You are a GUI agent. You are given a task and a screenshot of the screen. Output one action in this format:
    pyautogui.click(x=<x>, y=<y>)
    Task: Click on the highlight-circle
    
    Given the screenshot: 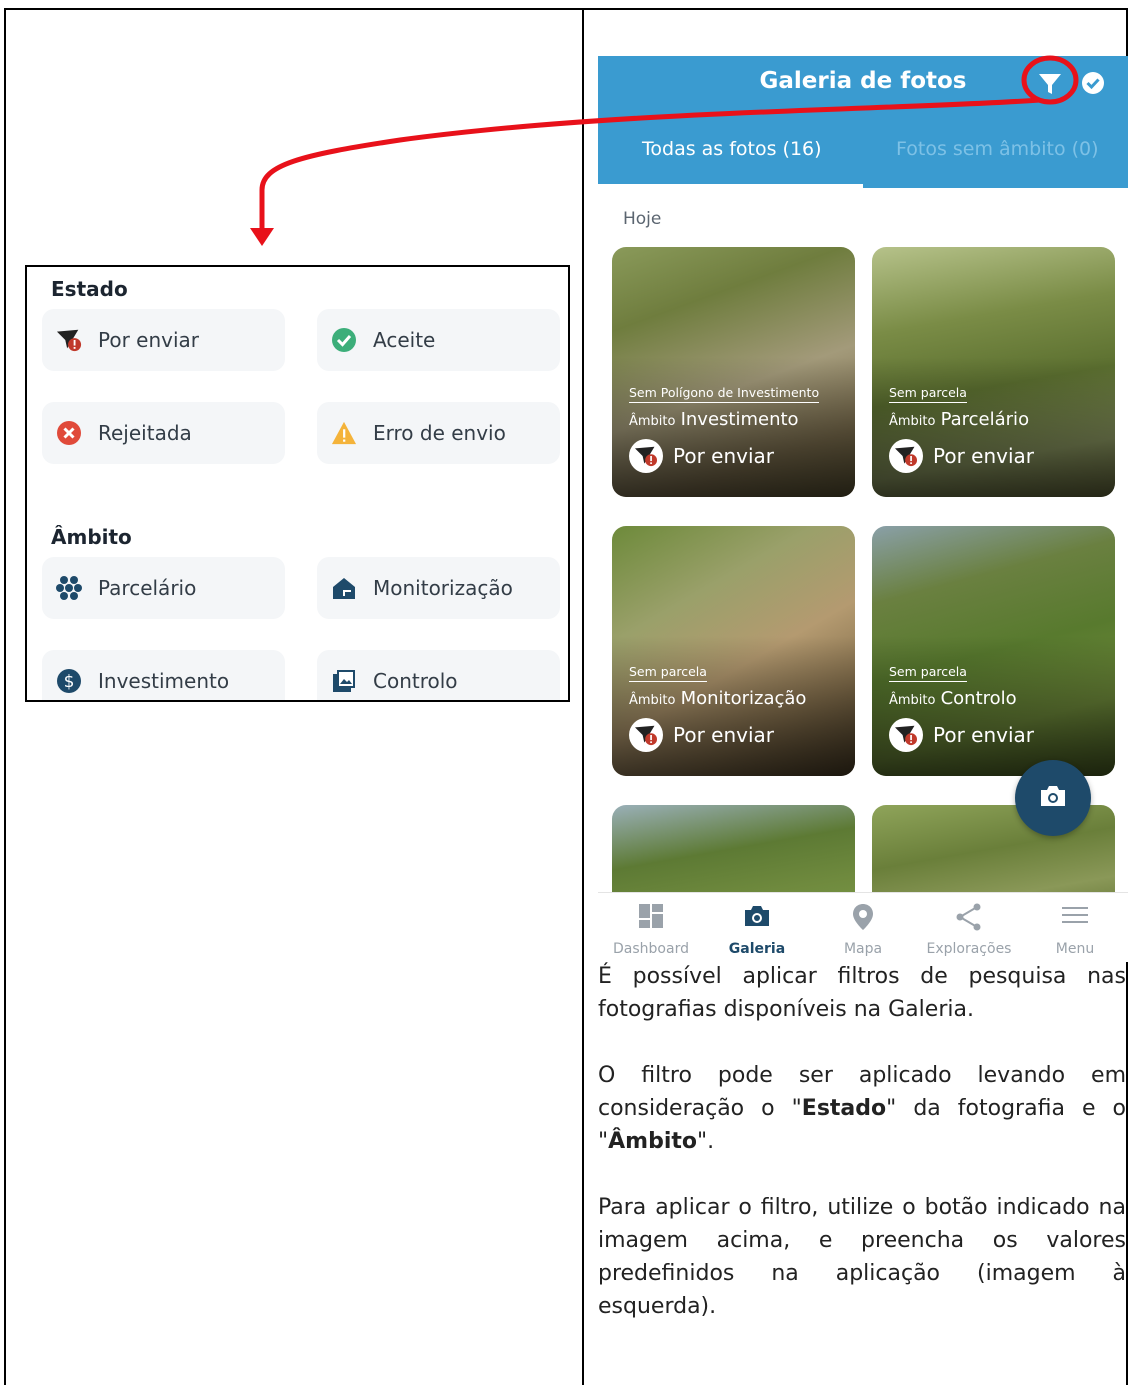 What is the action you would take?
    pyautogui.click(x=1050, y=80)
    